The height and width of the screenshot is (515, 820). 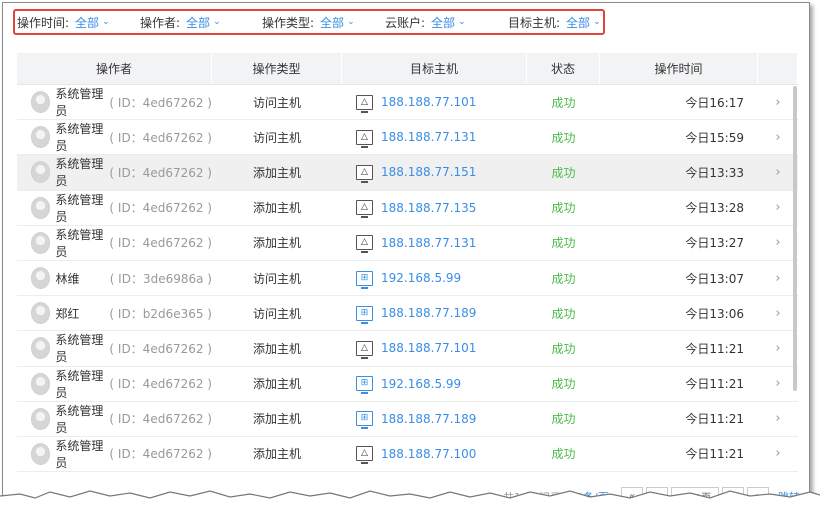 I want to click on filter-operation-time: 操作时间: 全部 ⌄, so click(x=78, y=22).